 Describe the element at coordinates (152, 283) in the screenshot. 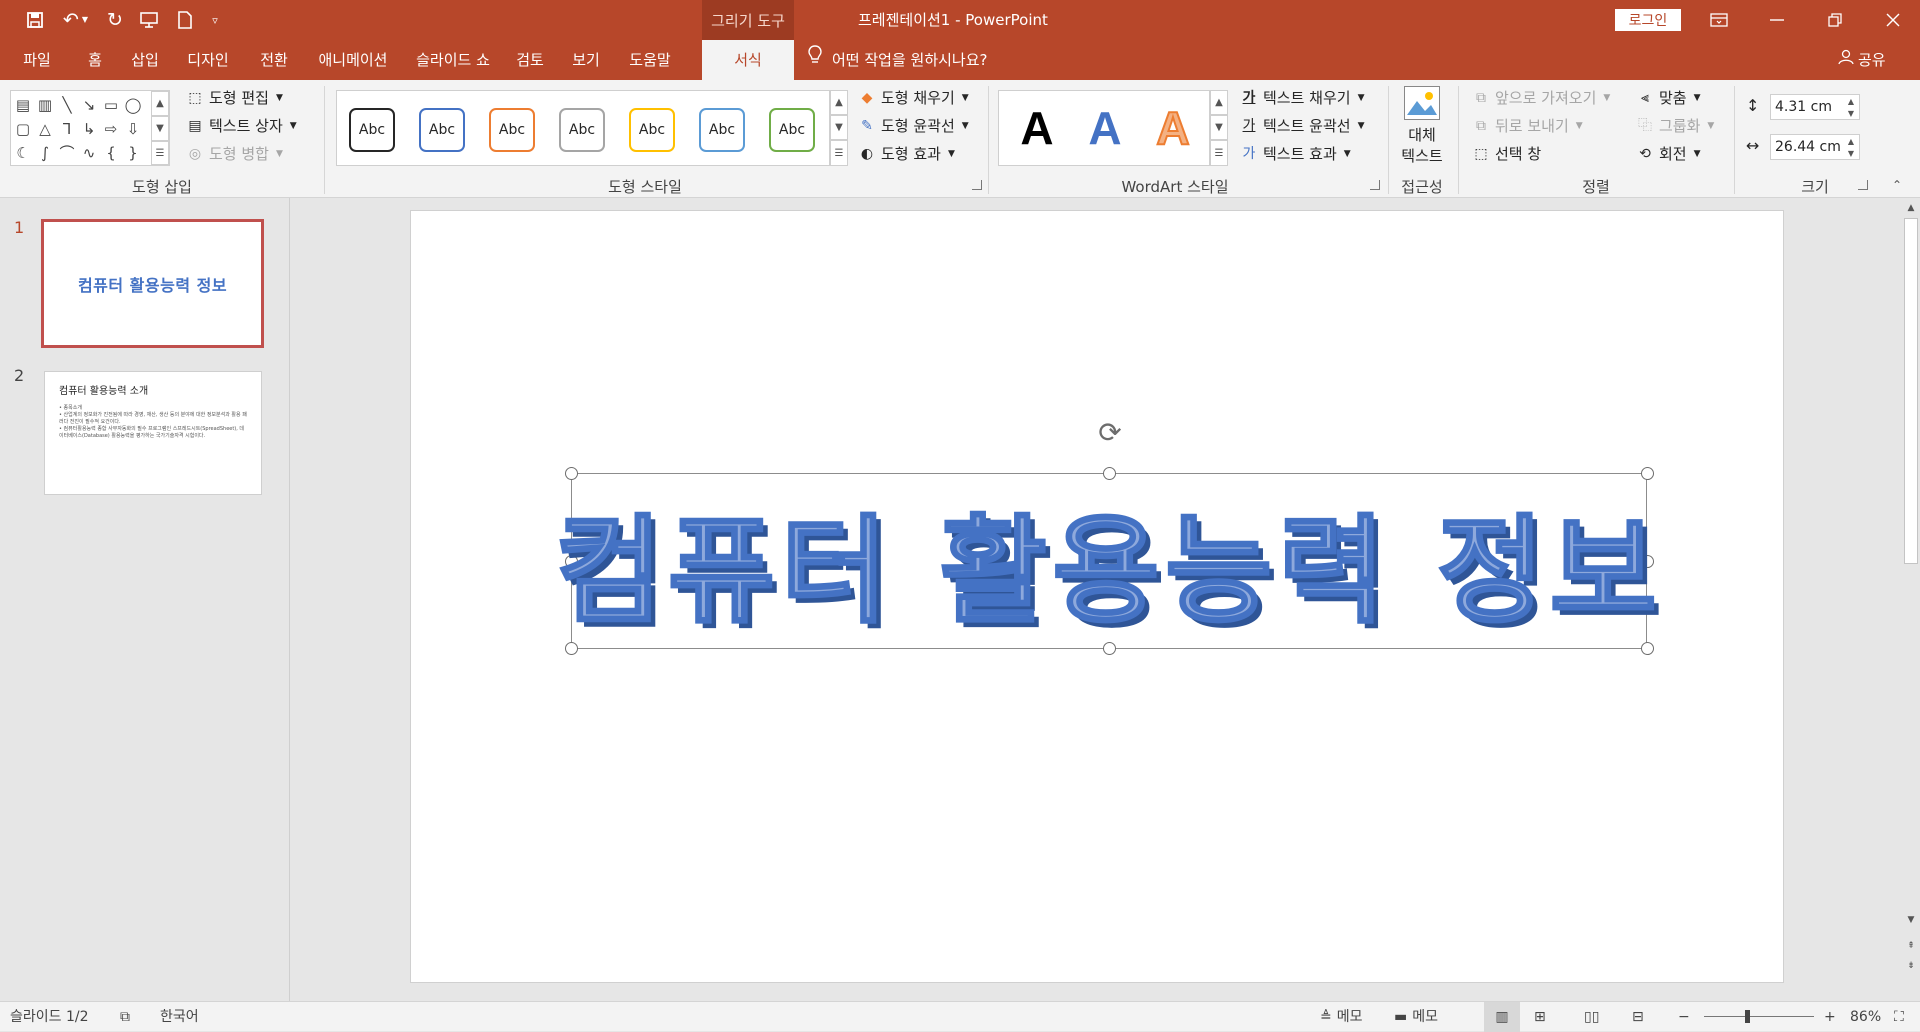

I see `slide-thumbnail-1: 컴퓨터 활용능력 정보` at that location.